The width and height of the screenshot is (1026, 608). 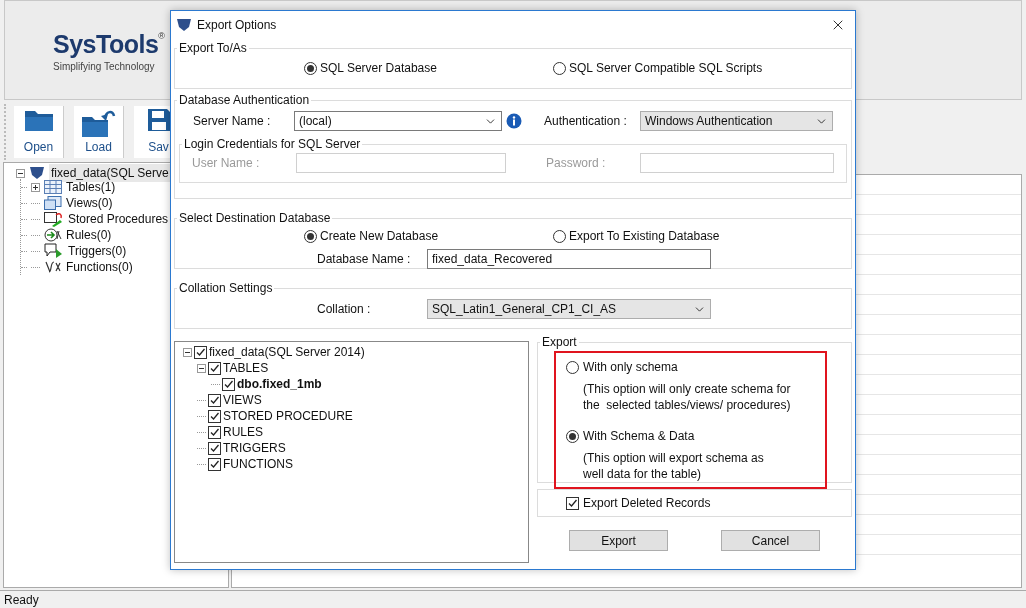 I want to click on folder-arrow-icon, so click(x=98, y=123).